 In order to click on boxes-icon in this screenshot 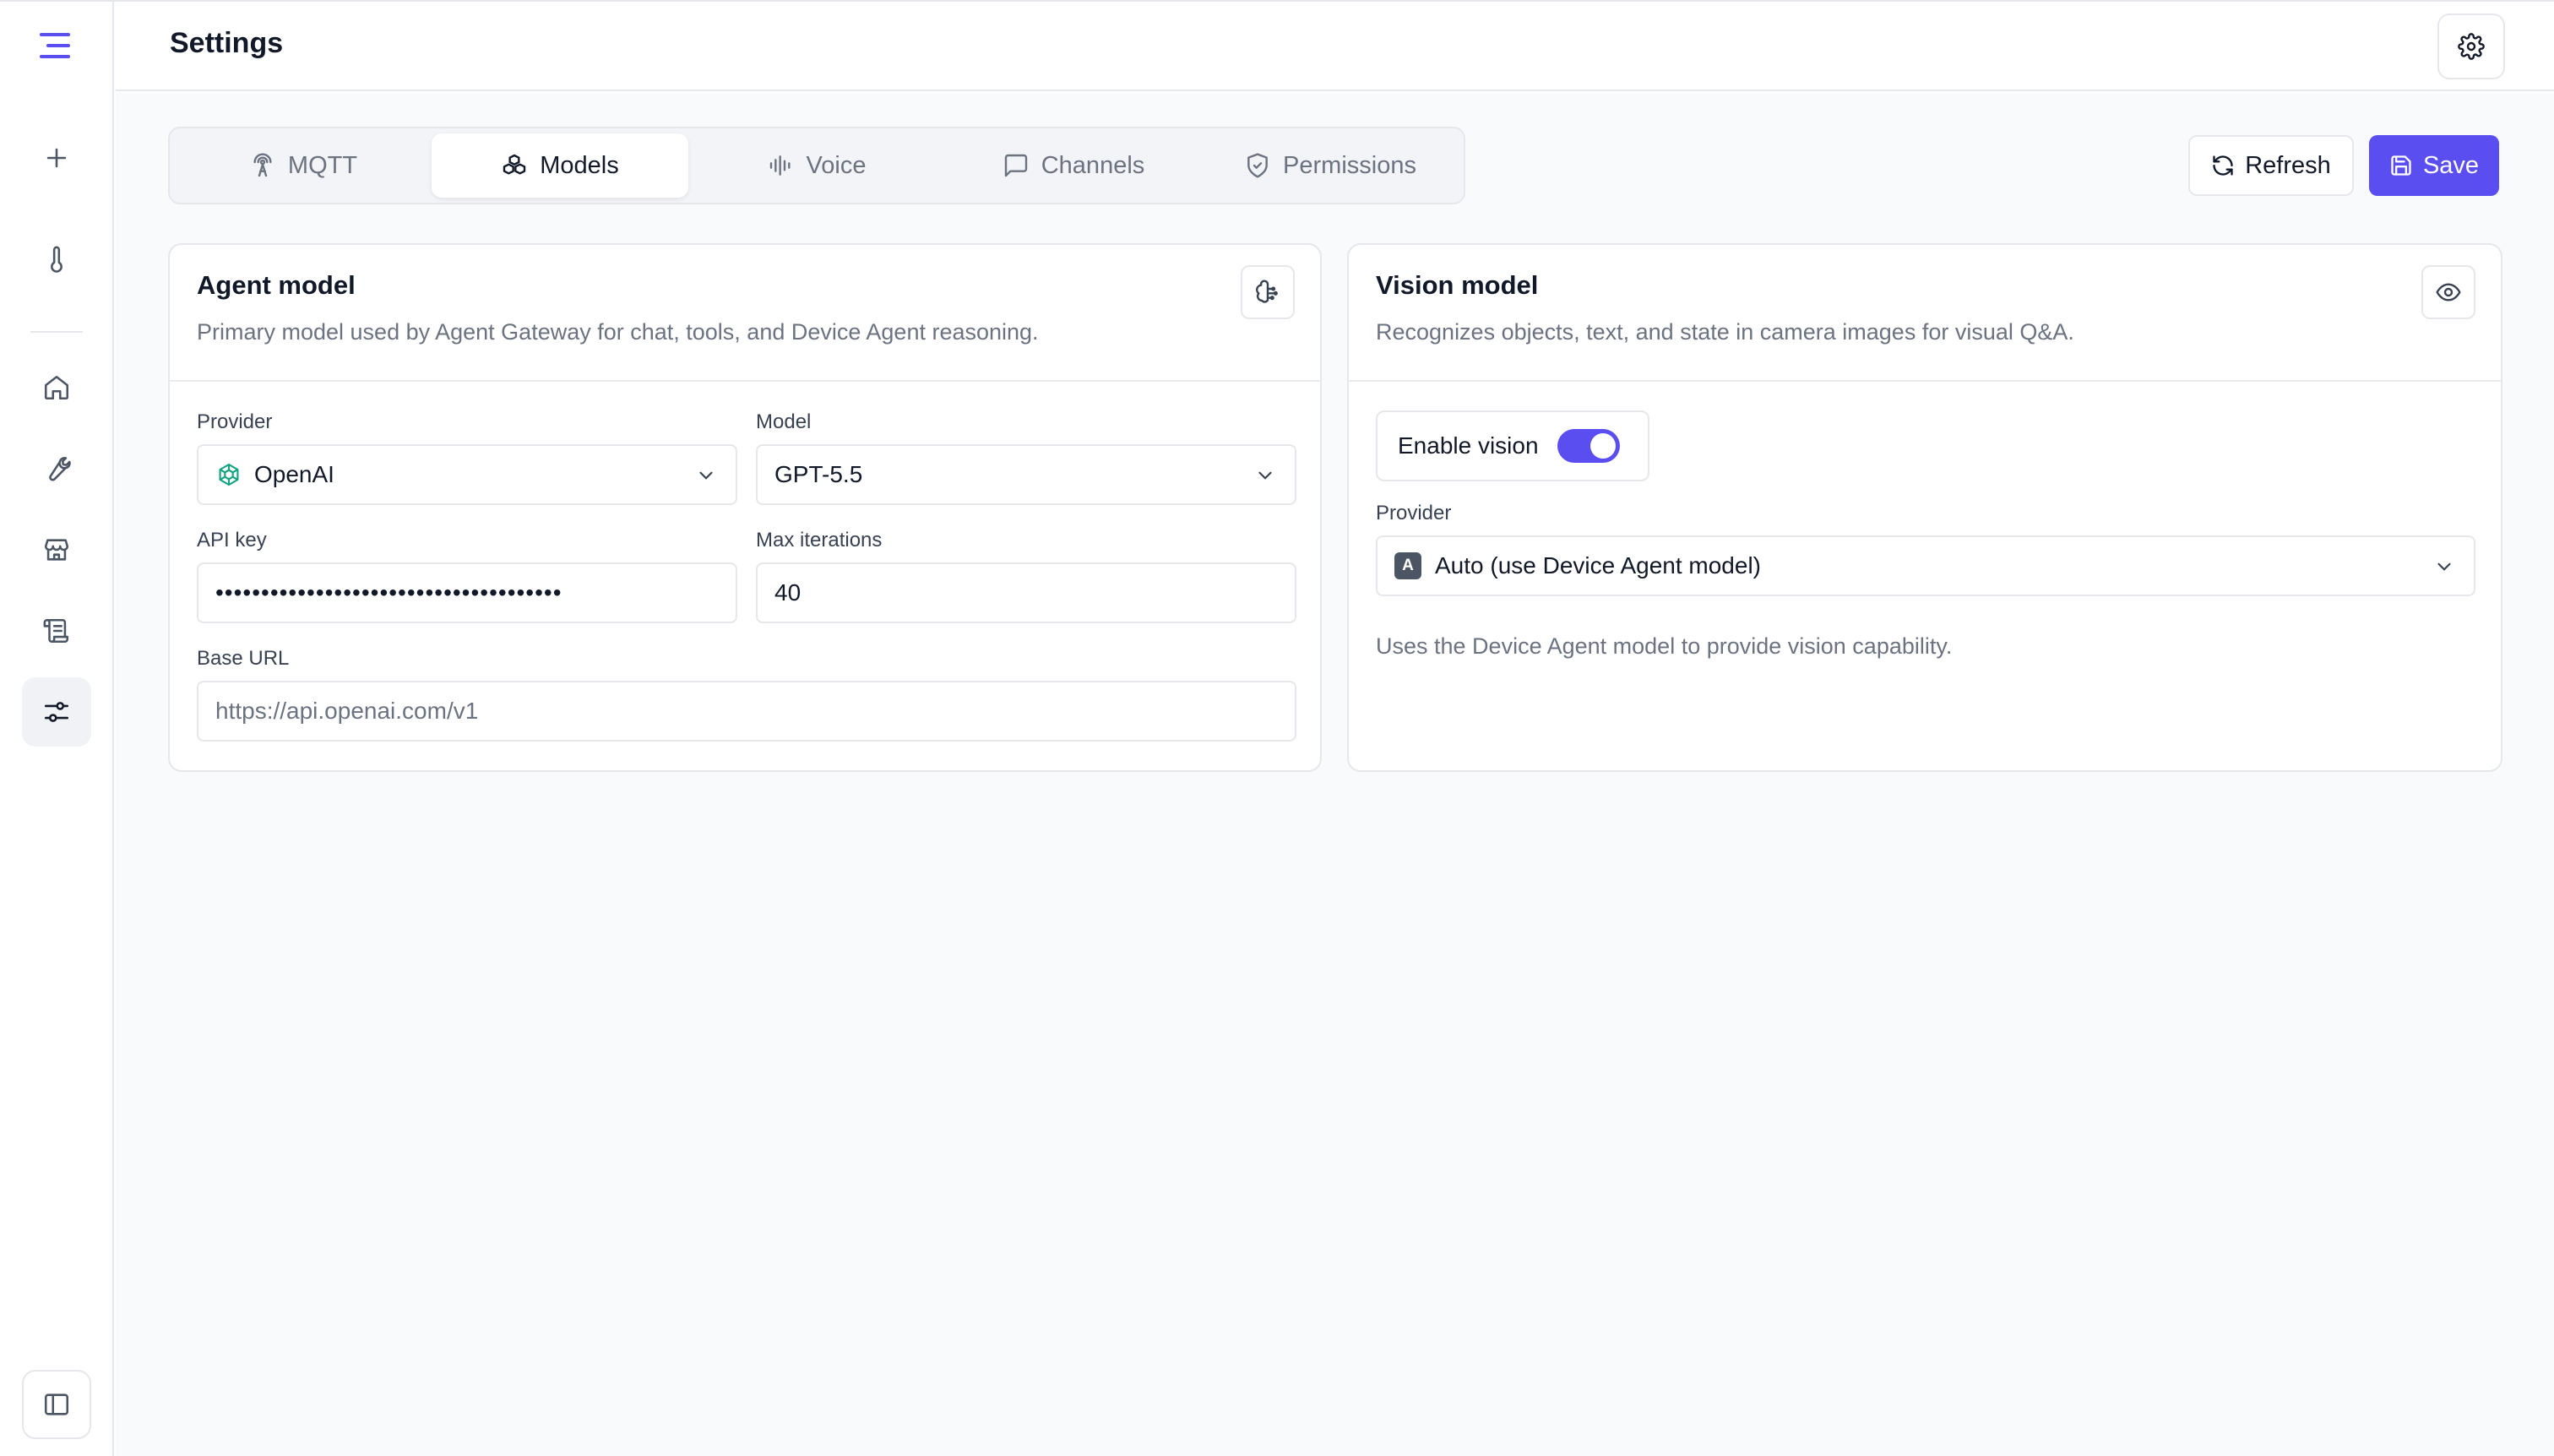, I will do `click(514, 164)`.